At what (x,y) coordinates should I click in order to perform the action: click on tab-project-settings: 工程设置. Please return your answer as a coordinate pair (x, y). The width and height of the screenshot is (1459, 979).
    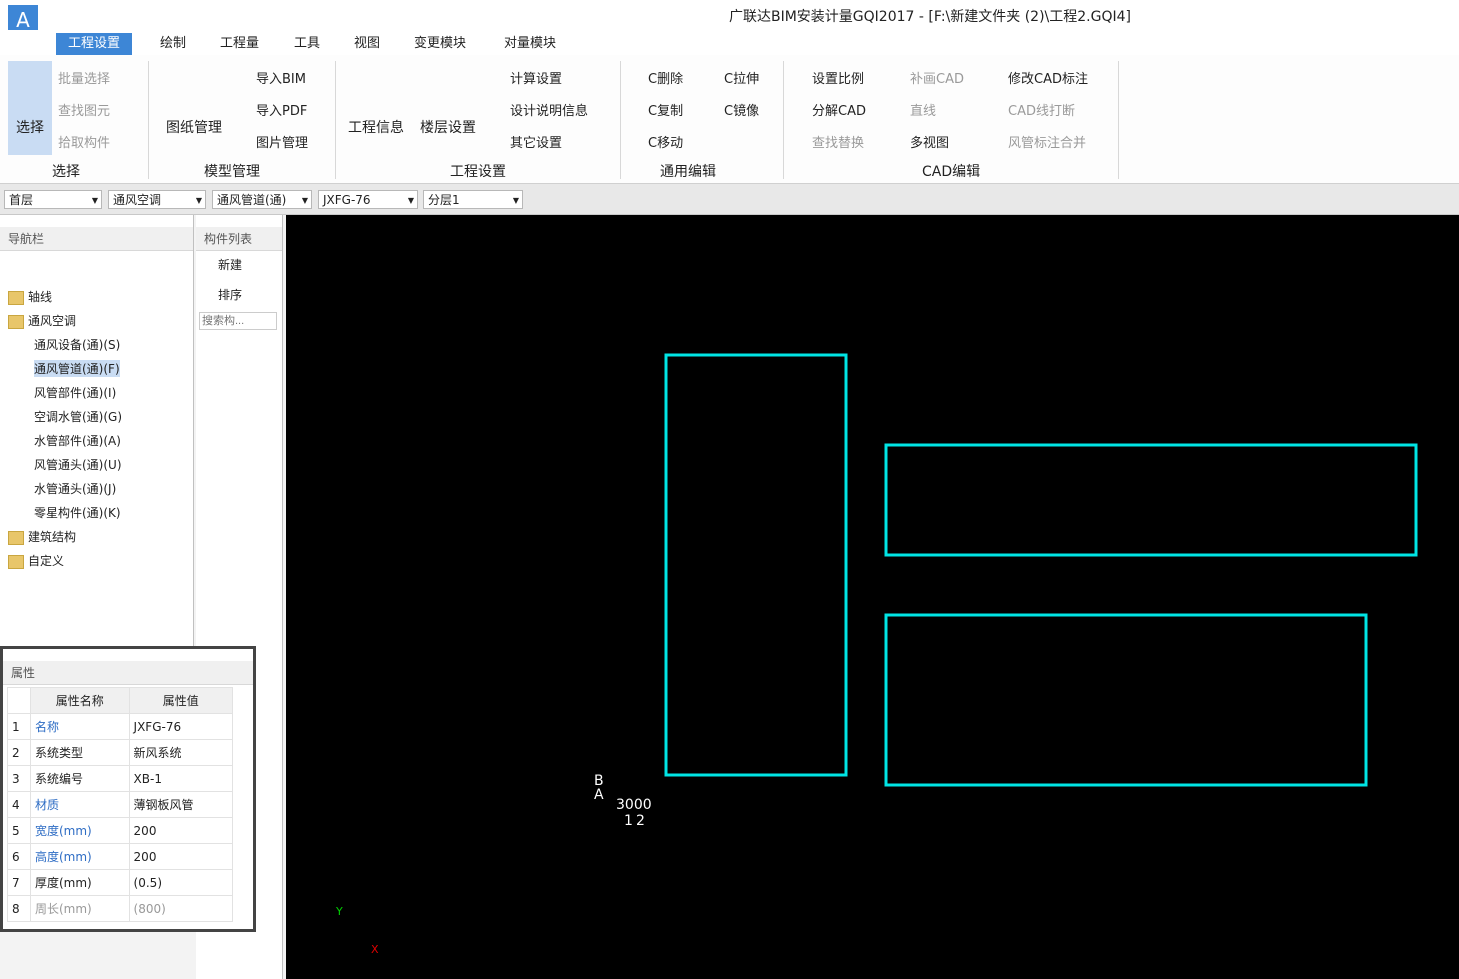
    Looking at the image, I should click on (94, 44).